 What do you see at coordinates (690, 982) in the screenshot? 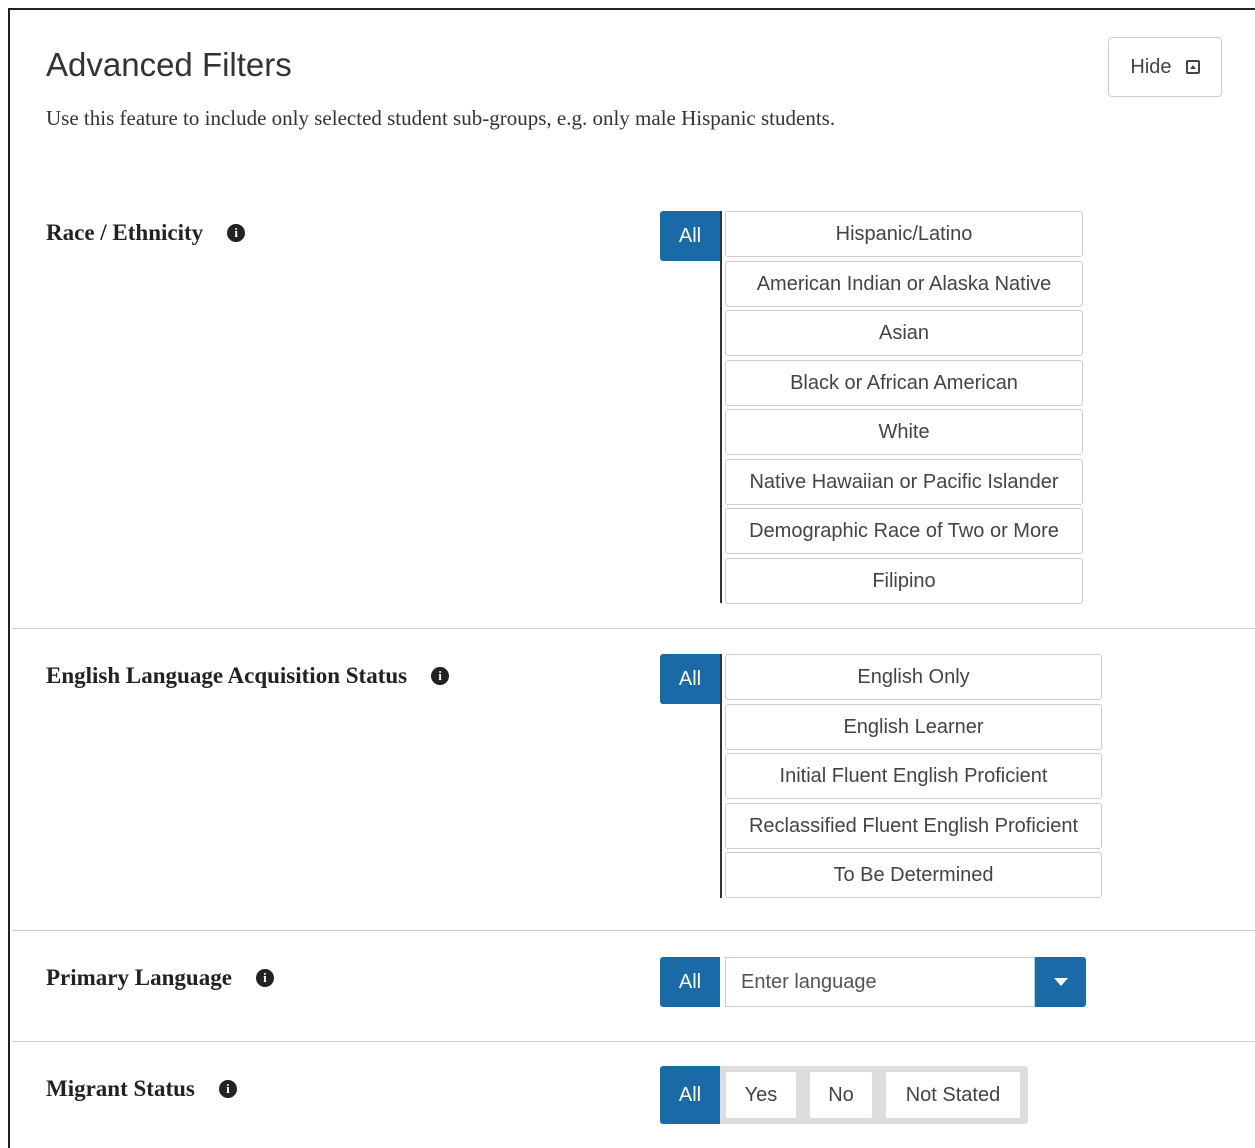
I see `language-all-button: All` at bounding box center [690, 982].